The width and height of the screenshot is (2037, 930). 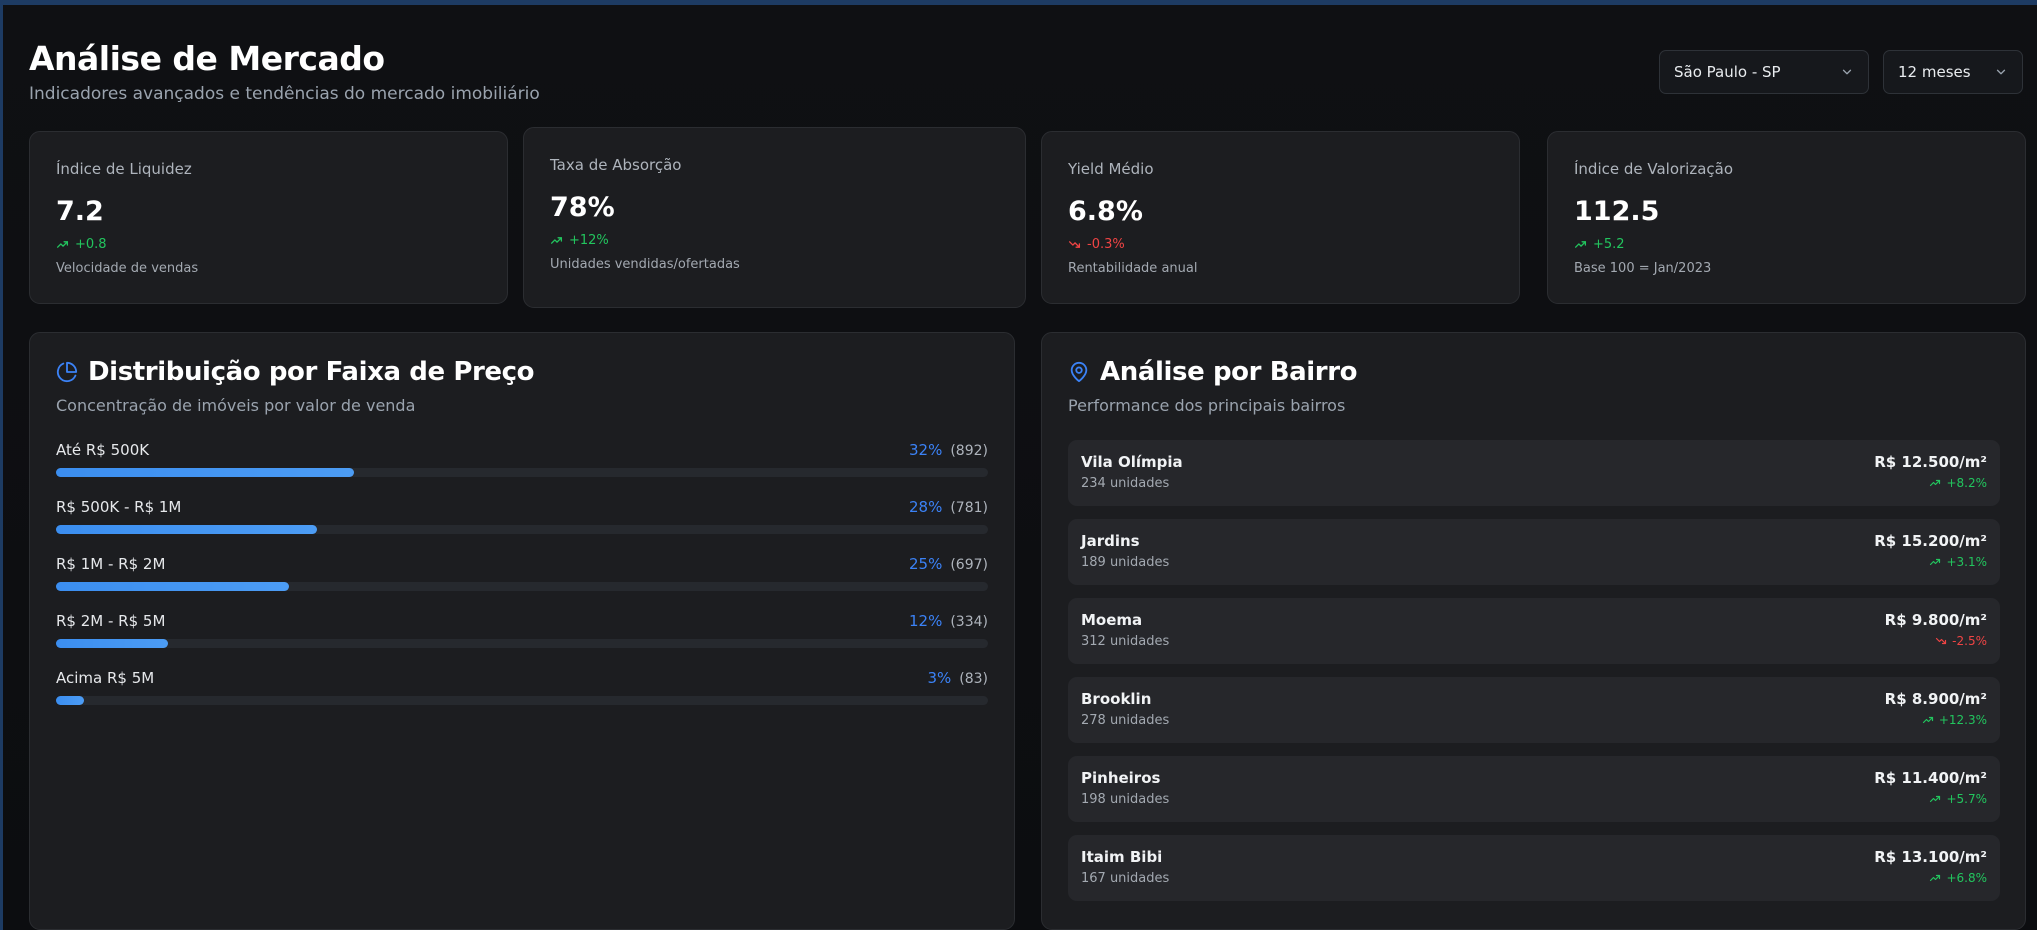 I want to click on neighborhood-change-value: +6.8%, so click(x=1966, y=878).